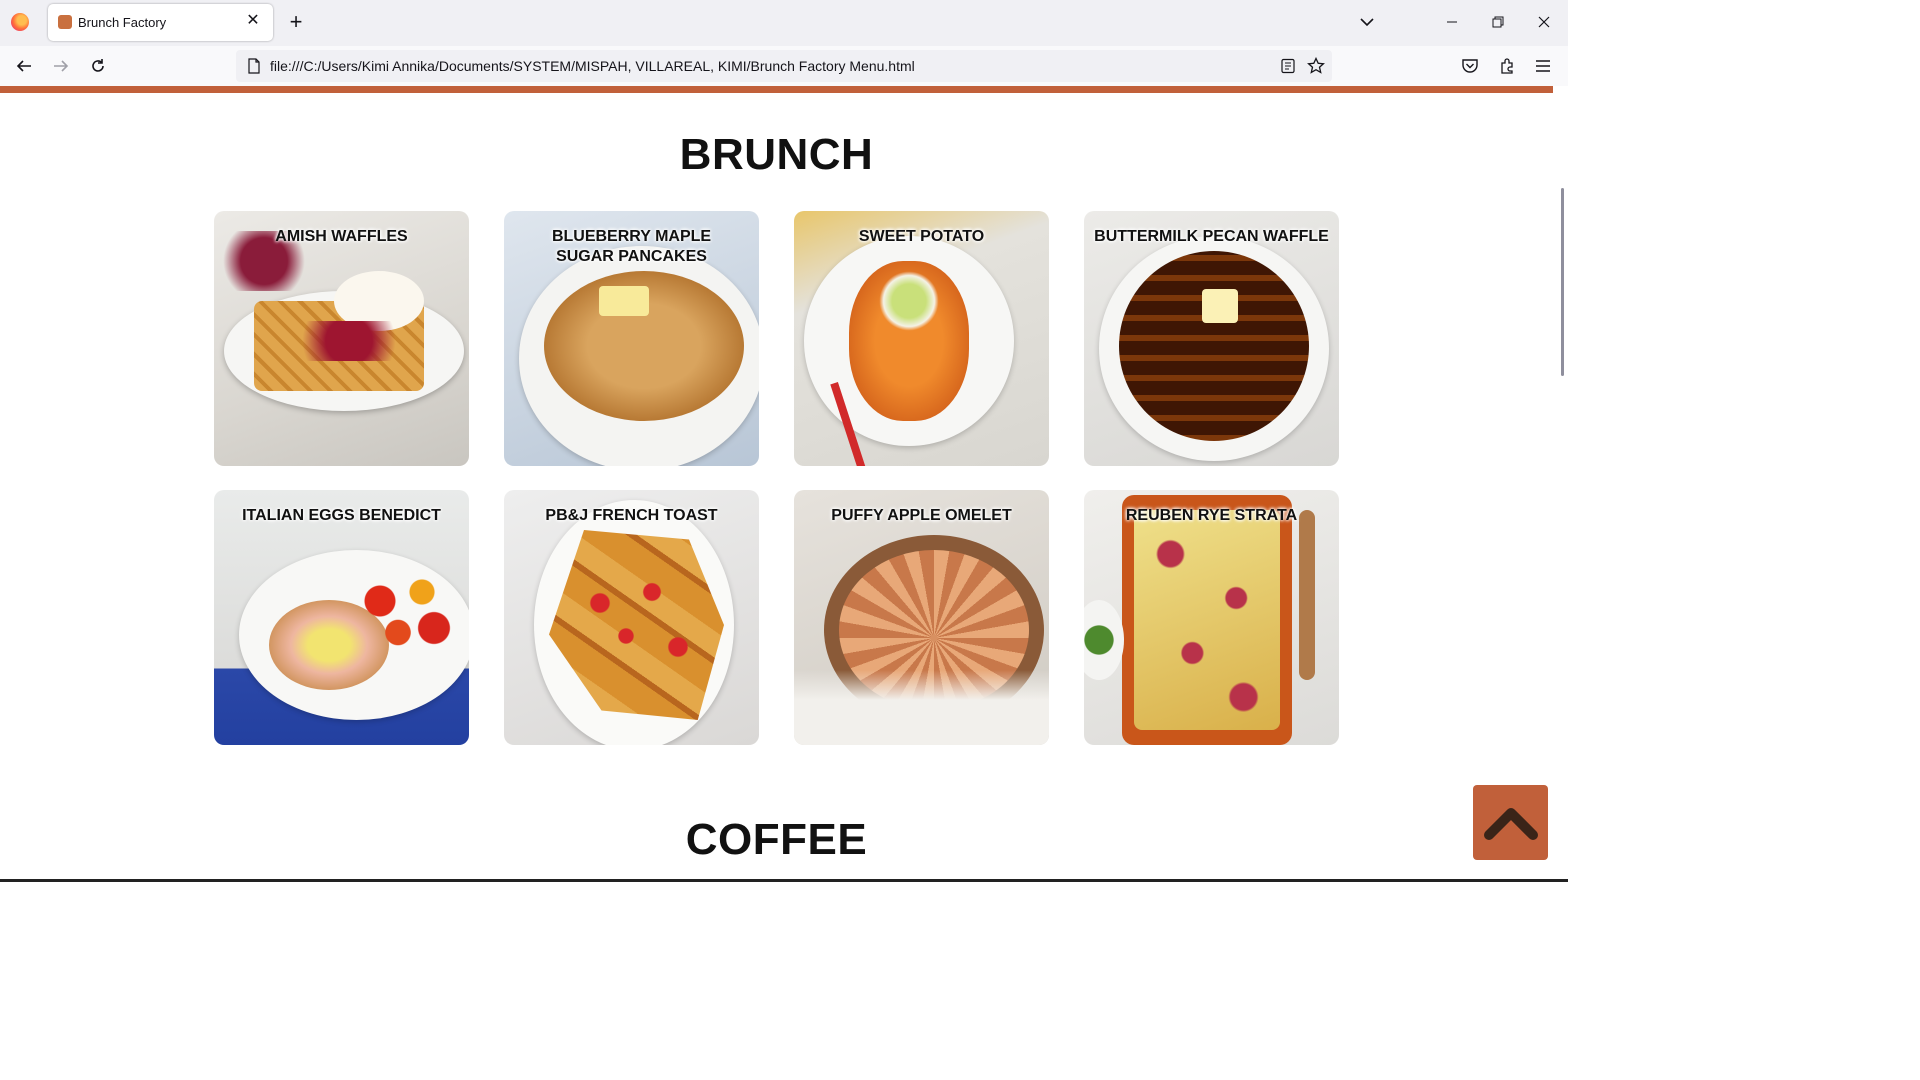 The image size is (1920, 1080). Describe the element at coordinates (1207, 620) in the screenshot. I see `strata-image` at that location.